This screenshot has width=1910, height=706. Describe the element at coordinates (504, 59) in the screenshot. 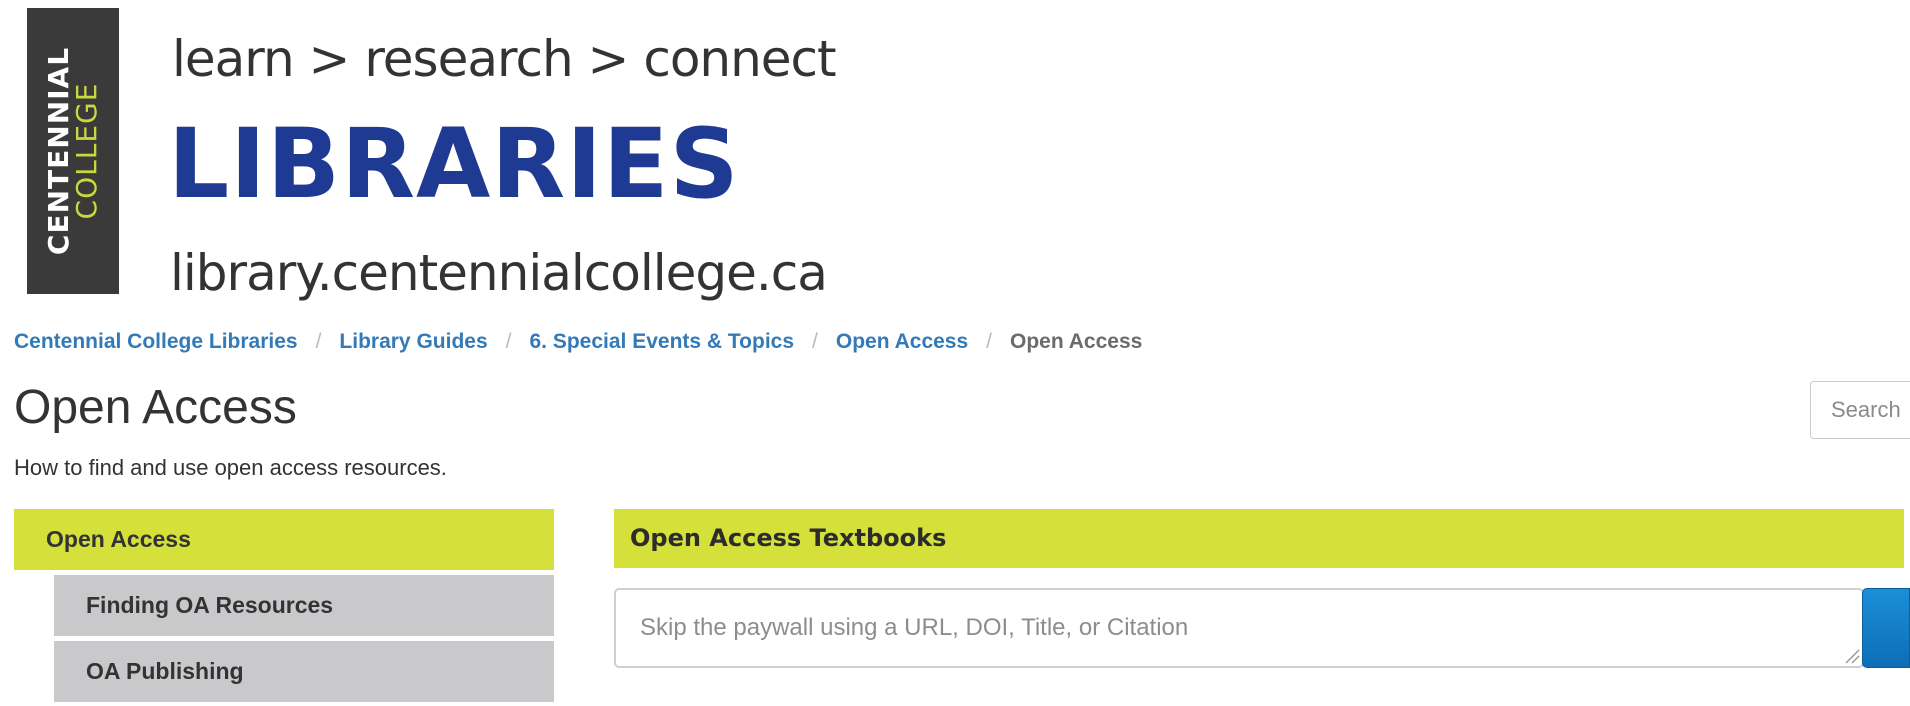

I see `banner-tagline: learn > research > connect` at that location.